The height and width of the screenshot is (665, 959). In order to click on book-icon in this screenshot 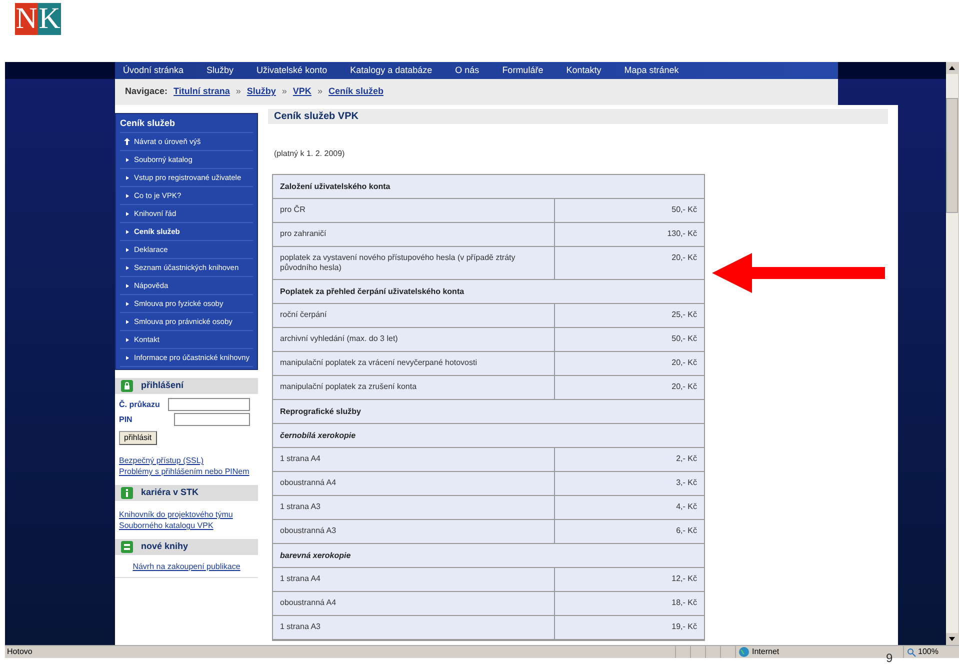, I will do `click(127, 547)`.